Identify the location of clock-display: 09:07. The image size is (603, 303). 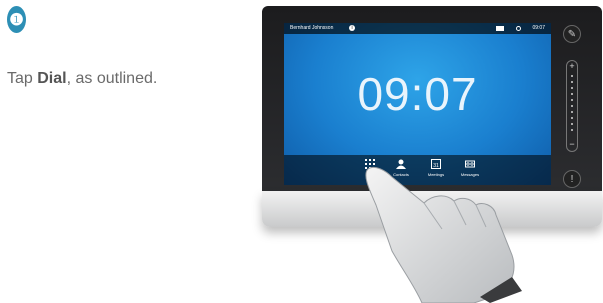
(417, 94).